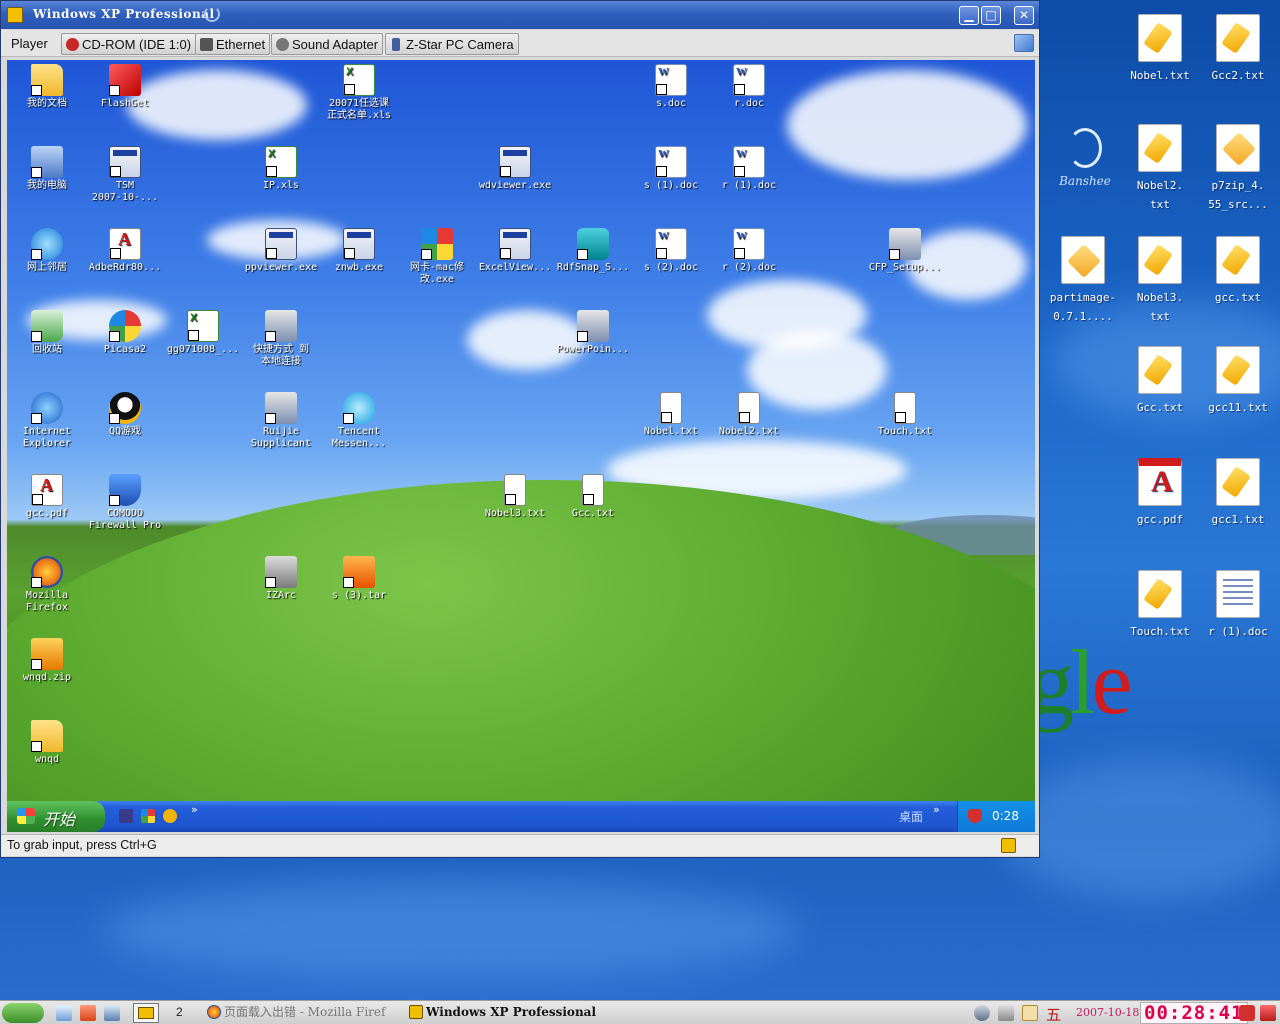 The height and width of the screenshot is (1024, 1280). Describe the element at coordinates (125, 503) in the screenshot. I see `guest-desktop-icon: COMODO Firewall Pro` at that location.